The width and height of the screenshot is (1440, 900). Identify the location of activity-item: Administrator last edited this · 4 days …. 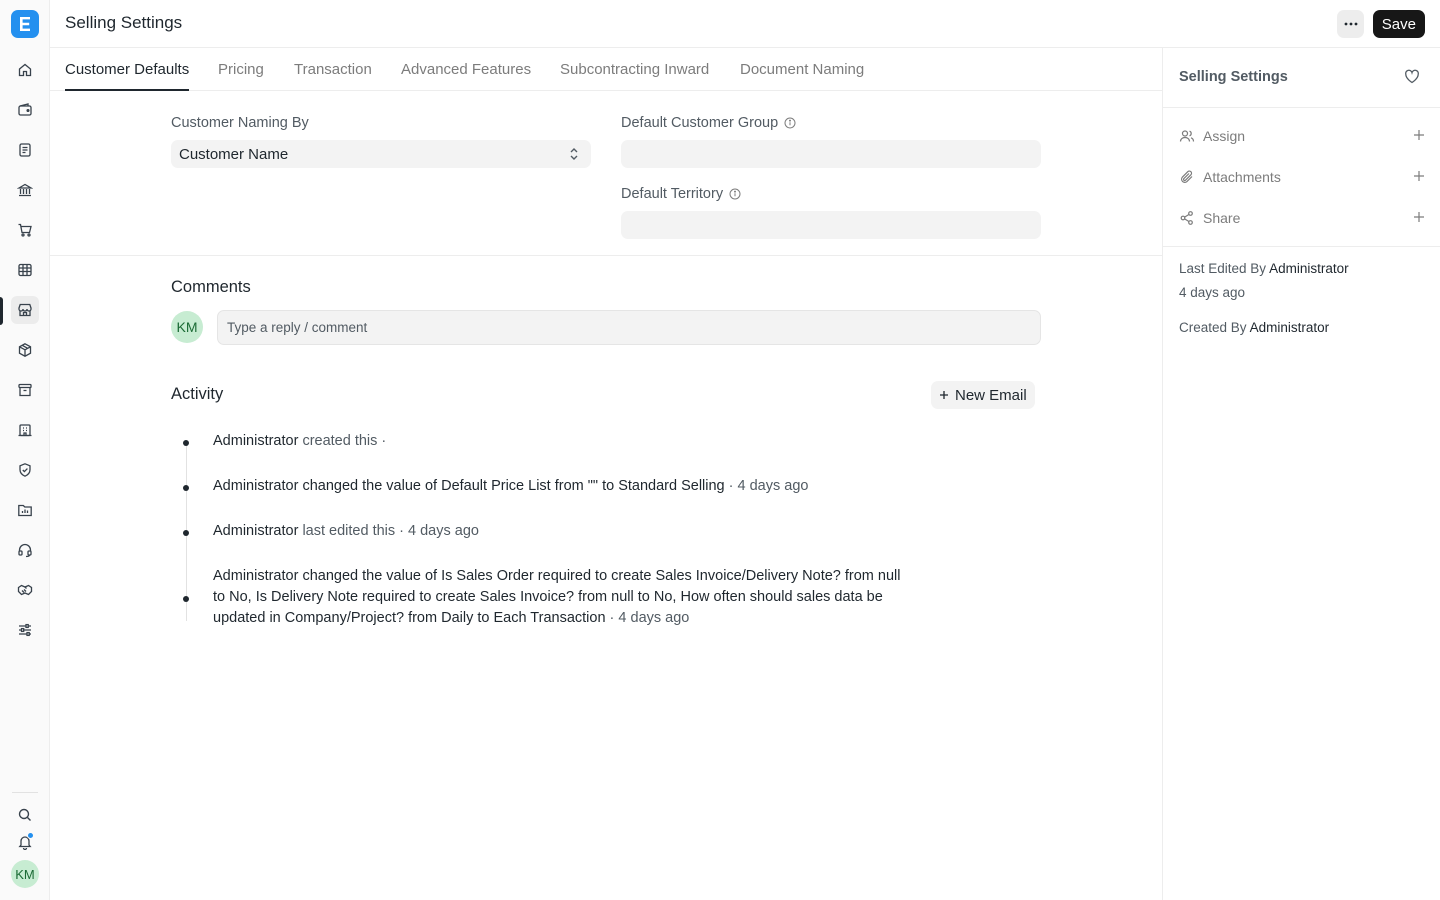
(558, 531).